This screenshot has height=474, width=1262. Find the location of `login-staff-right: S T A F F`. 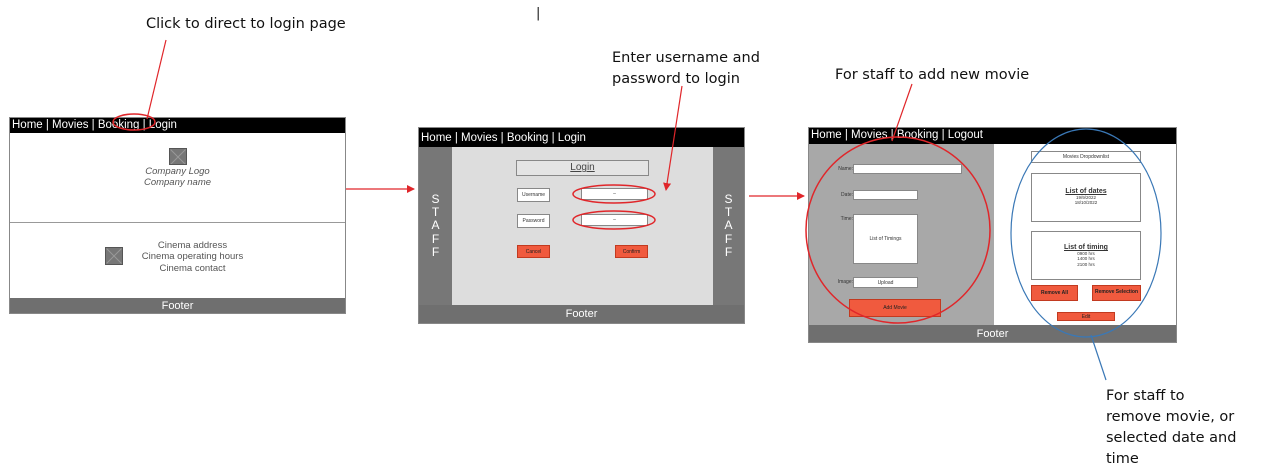

login-staff-right: S T A F F is located at coordinates (728, 226).